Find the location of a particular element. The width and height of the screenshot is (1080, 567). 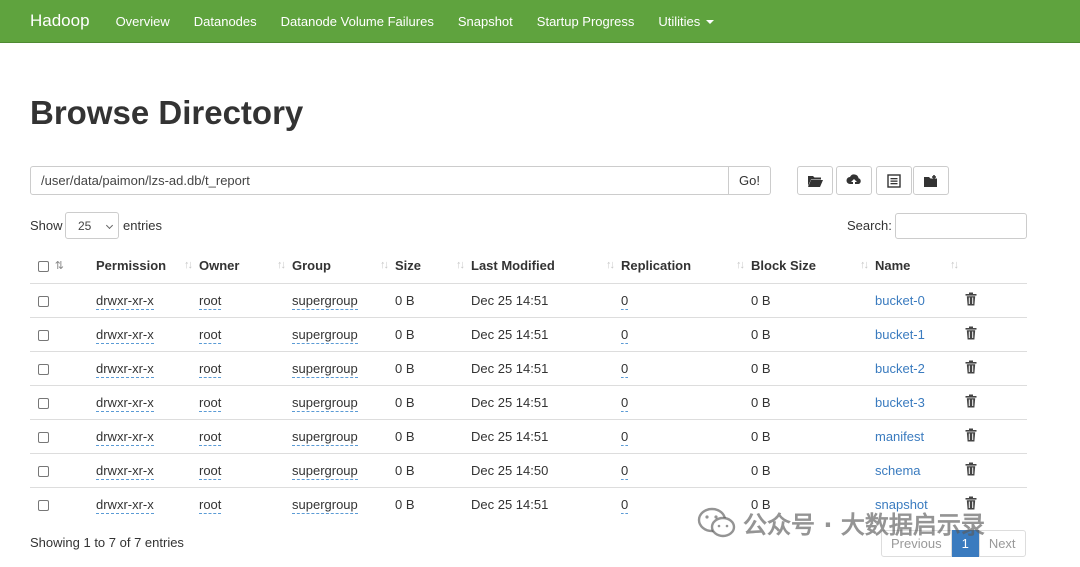

sort-asc-icon: ⇅ is located at coordinates (59, 265).